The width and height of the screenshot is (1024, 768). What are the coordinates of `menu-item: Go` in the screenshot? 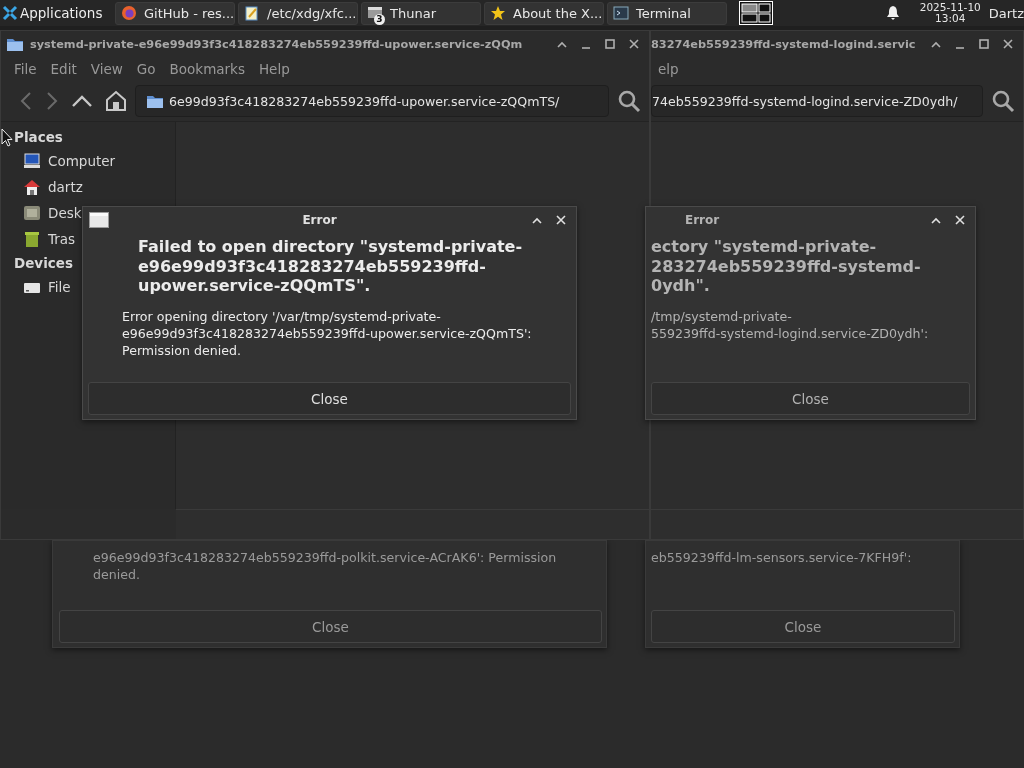 It's located at (146, 69).